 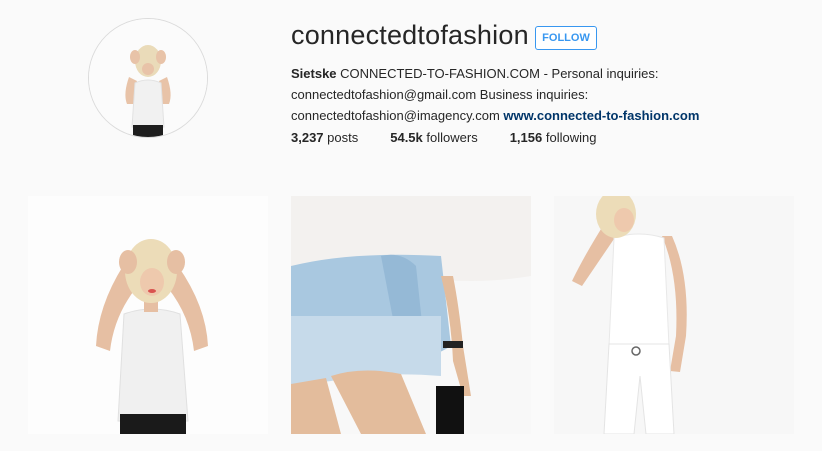 I want to click on following-count: 1,156, so click(x=526, y=137).